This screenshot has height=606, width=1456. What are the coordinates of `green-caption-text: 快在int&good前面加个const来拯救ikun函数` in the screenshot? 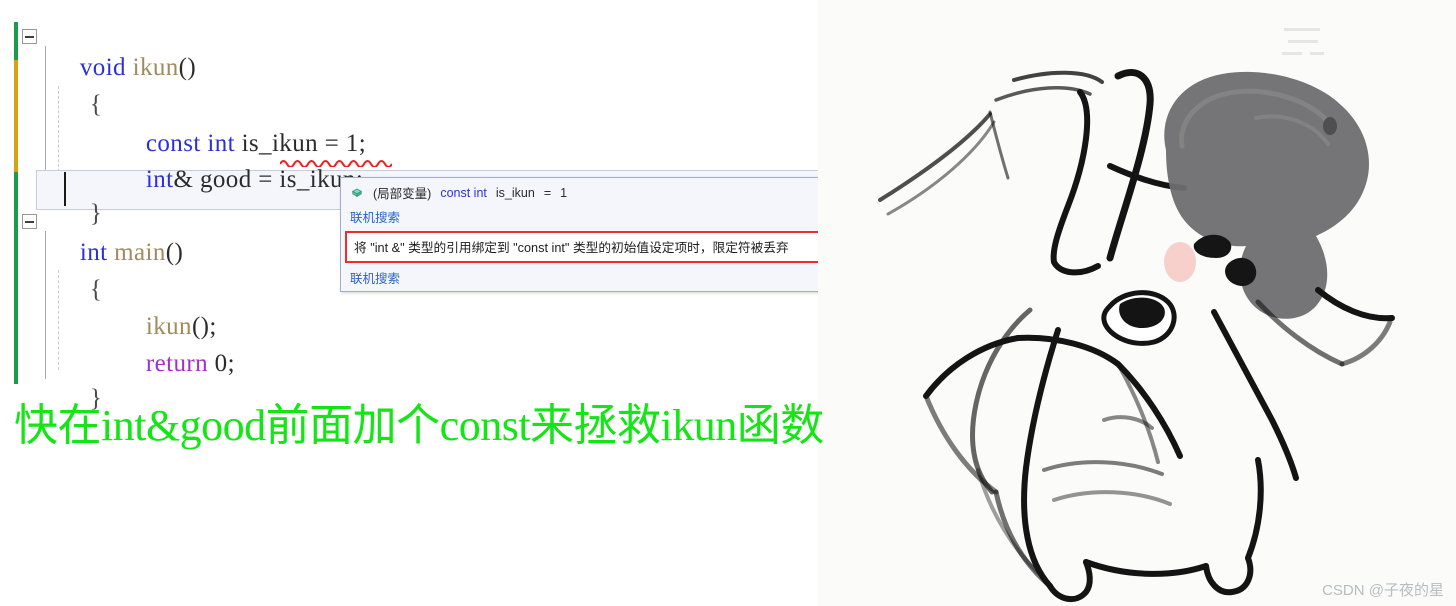 It's located at (419, 425).